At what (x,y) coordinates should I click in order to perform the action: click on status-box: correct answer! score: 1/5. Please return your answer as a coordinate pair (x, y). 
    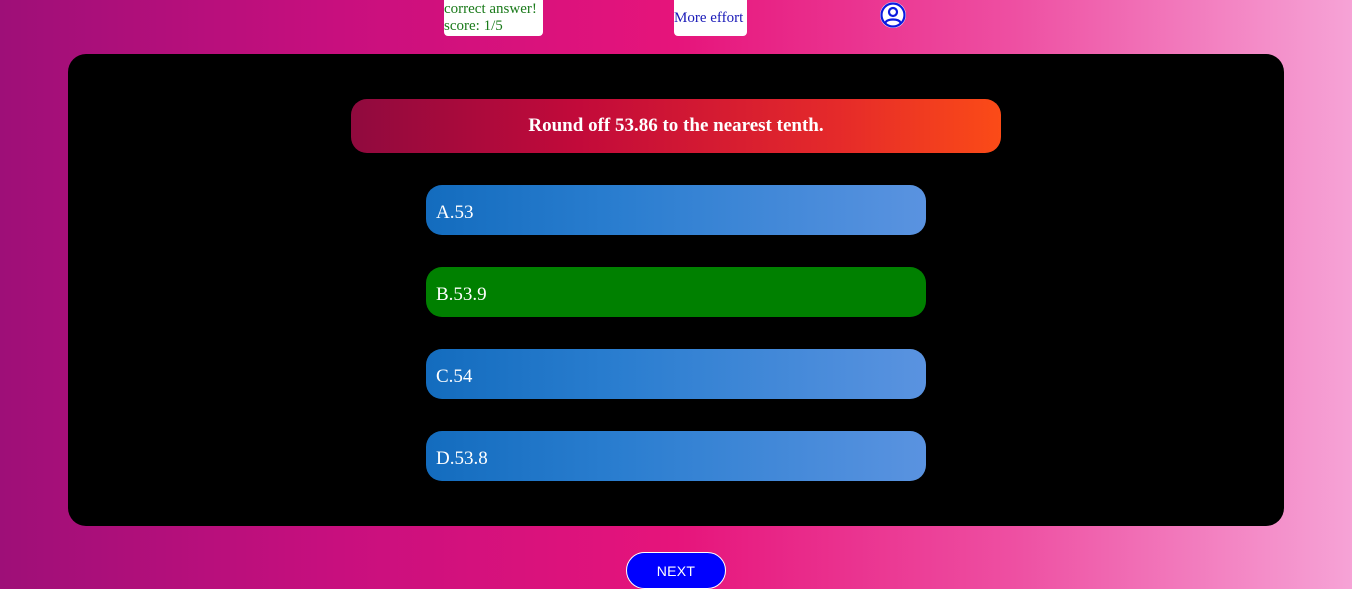
    Looking at the image, I should click on (493, 18).